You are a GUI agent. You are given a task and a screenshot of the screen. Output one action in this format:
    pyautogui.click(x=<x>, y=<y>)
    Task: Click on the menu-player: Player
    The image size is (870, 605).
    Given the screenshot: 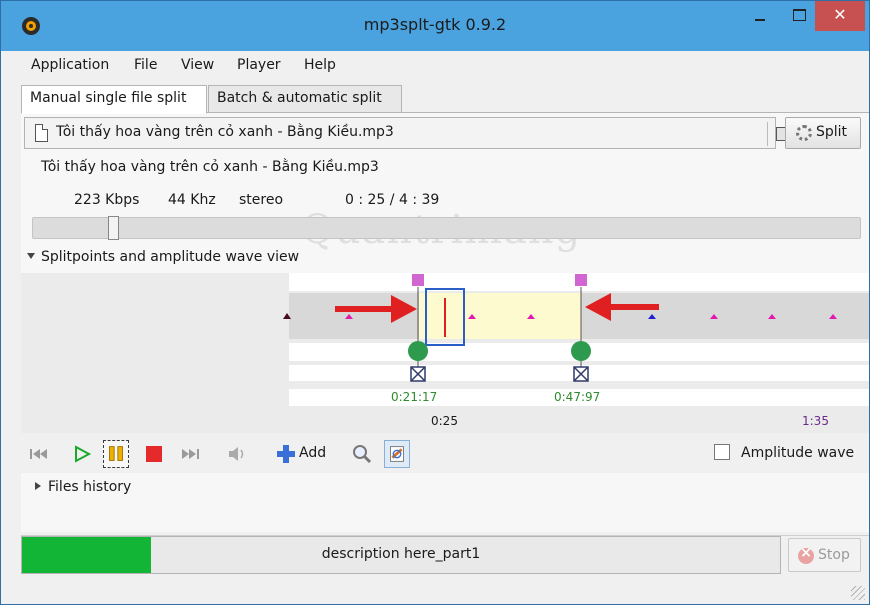 What is the action you would take?
    pyautogui.click(x=259, y=65)
    